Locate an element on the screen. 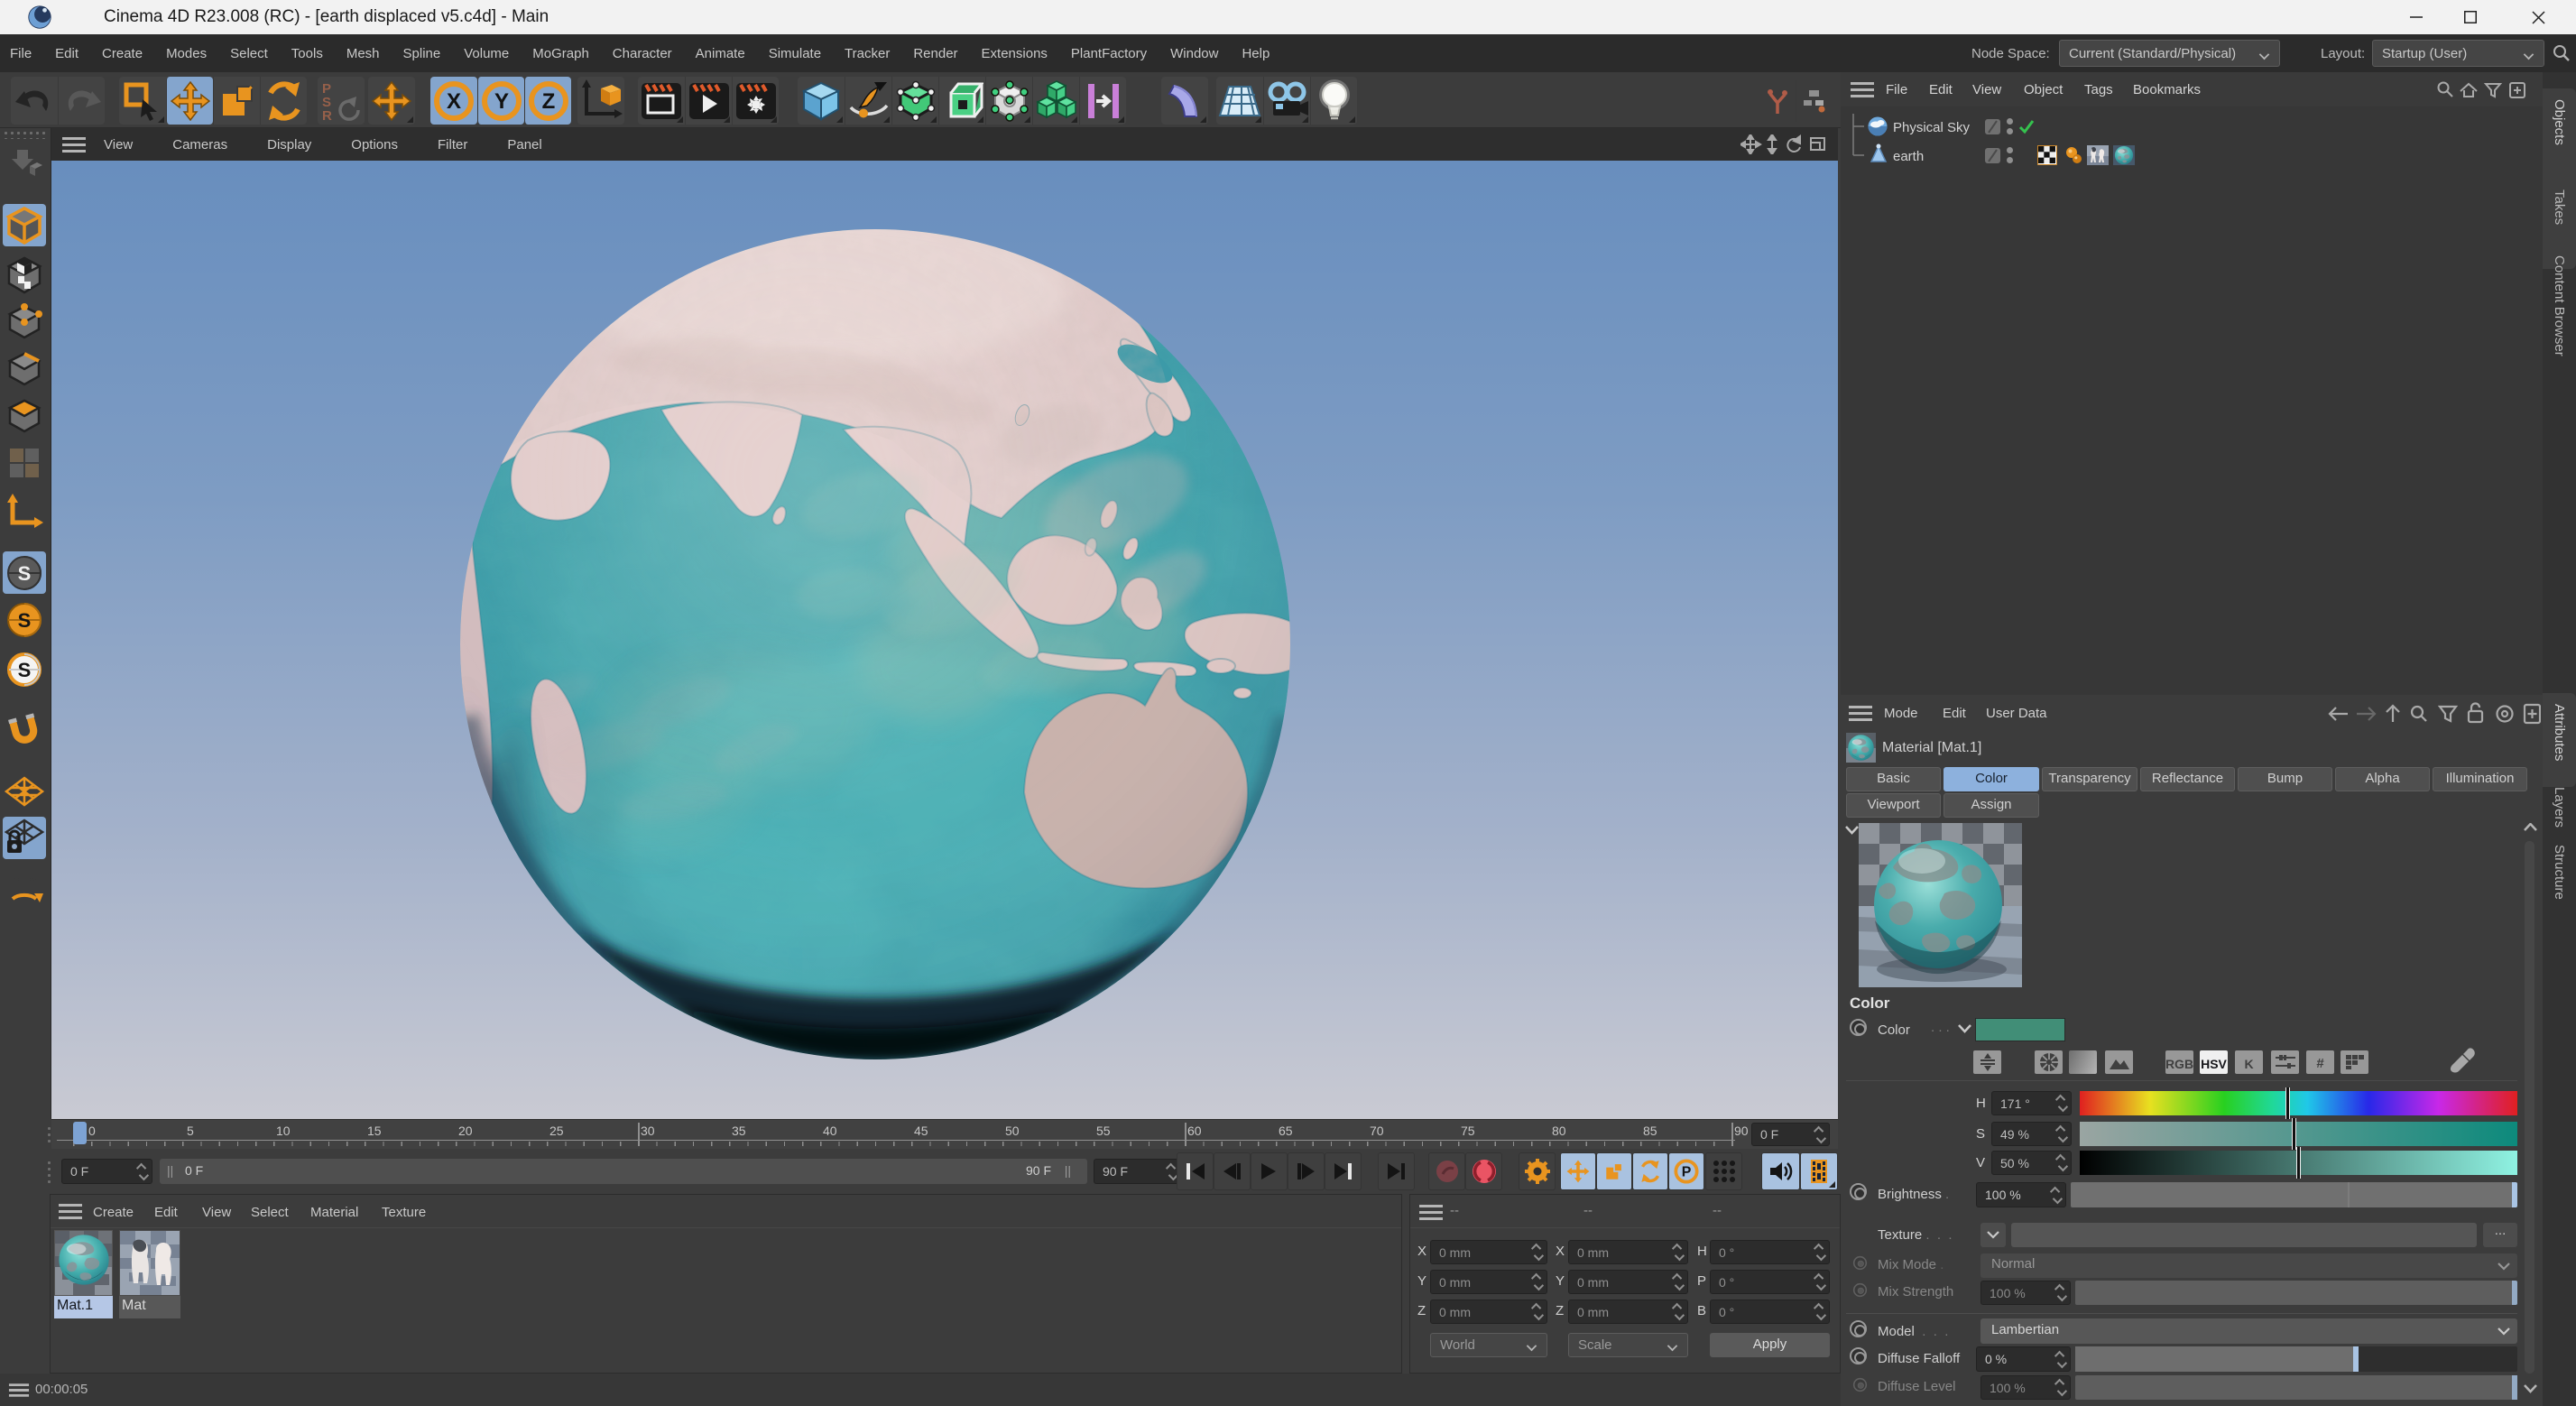 The image size is (2576, 1406). svg-text: Y is located at coordinates (501, 101).